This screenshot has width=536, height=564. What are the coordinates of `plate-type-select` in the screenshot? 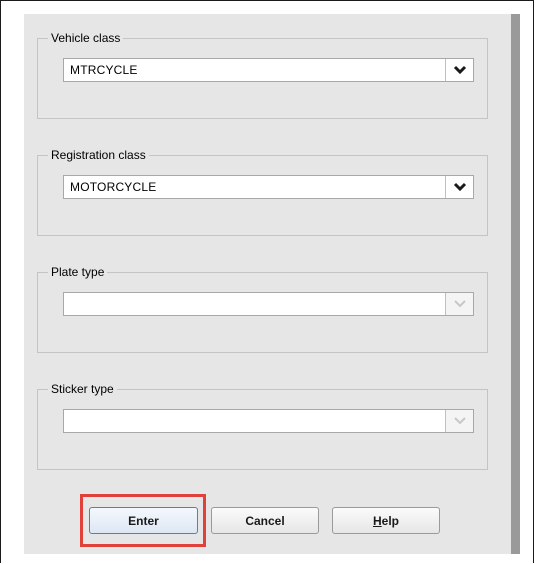 It's located at (268, 304).